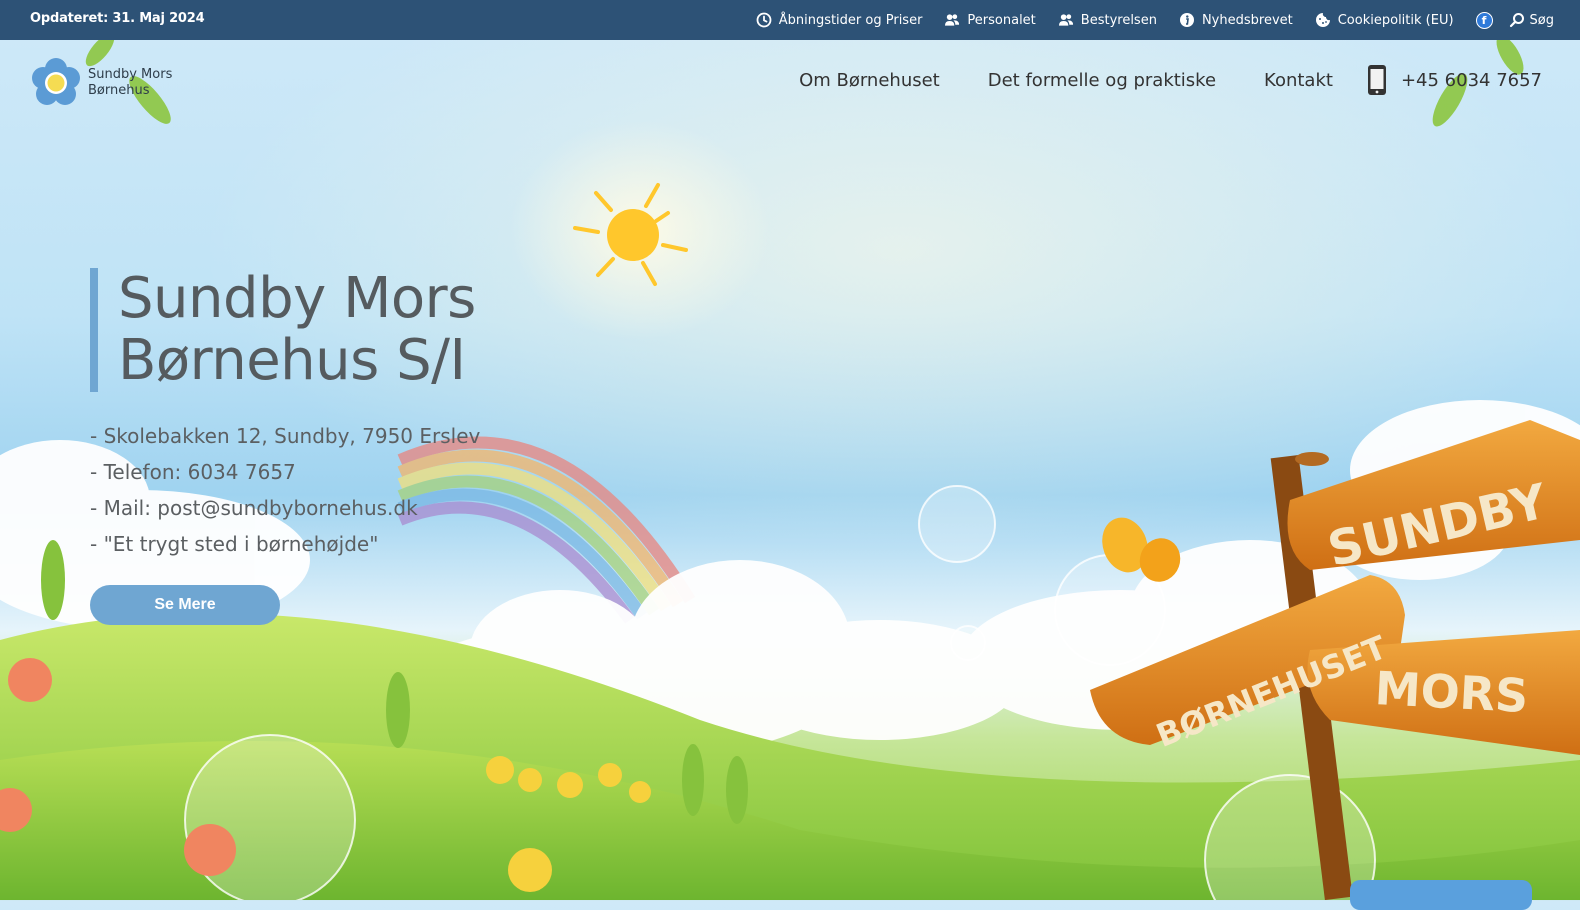 Image resolution: width=1580 pixels, height=910 pixels. What do you see at coordinates (185, 605) in the screenshot?
I see `see-more-button: Se Mere` at bounding box center [185, 605].